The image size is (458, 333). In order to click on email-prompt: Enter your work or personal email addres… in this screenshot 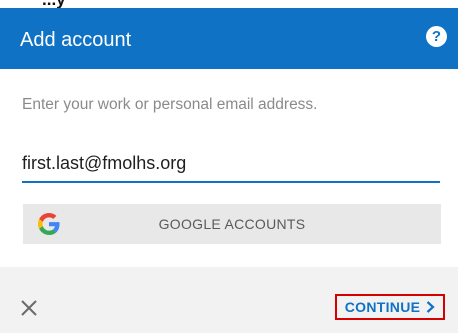, I will do `click(170, 104)`.